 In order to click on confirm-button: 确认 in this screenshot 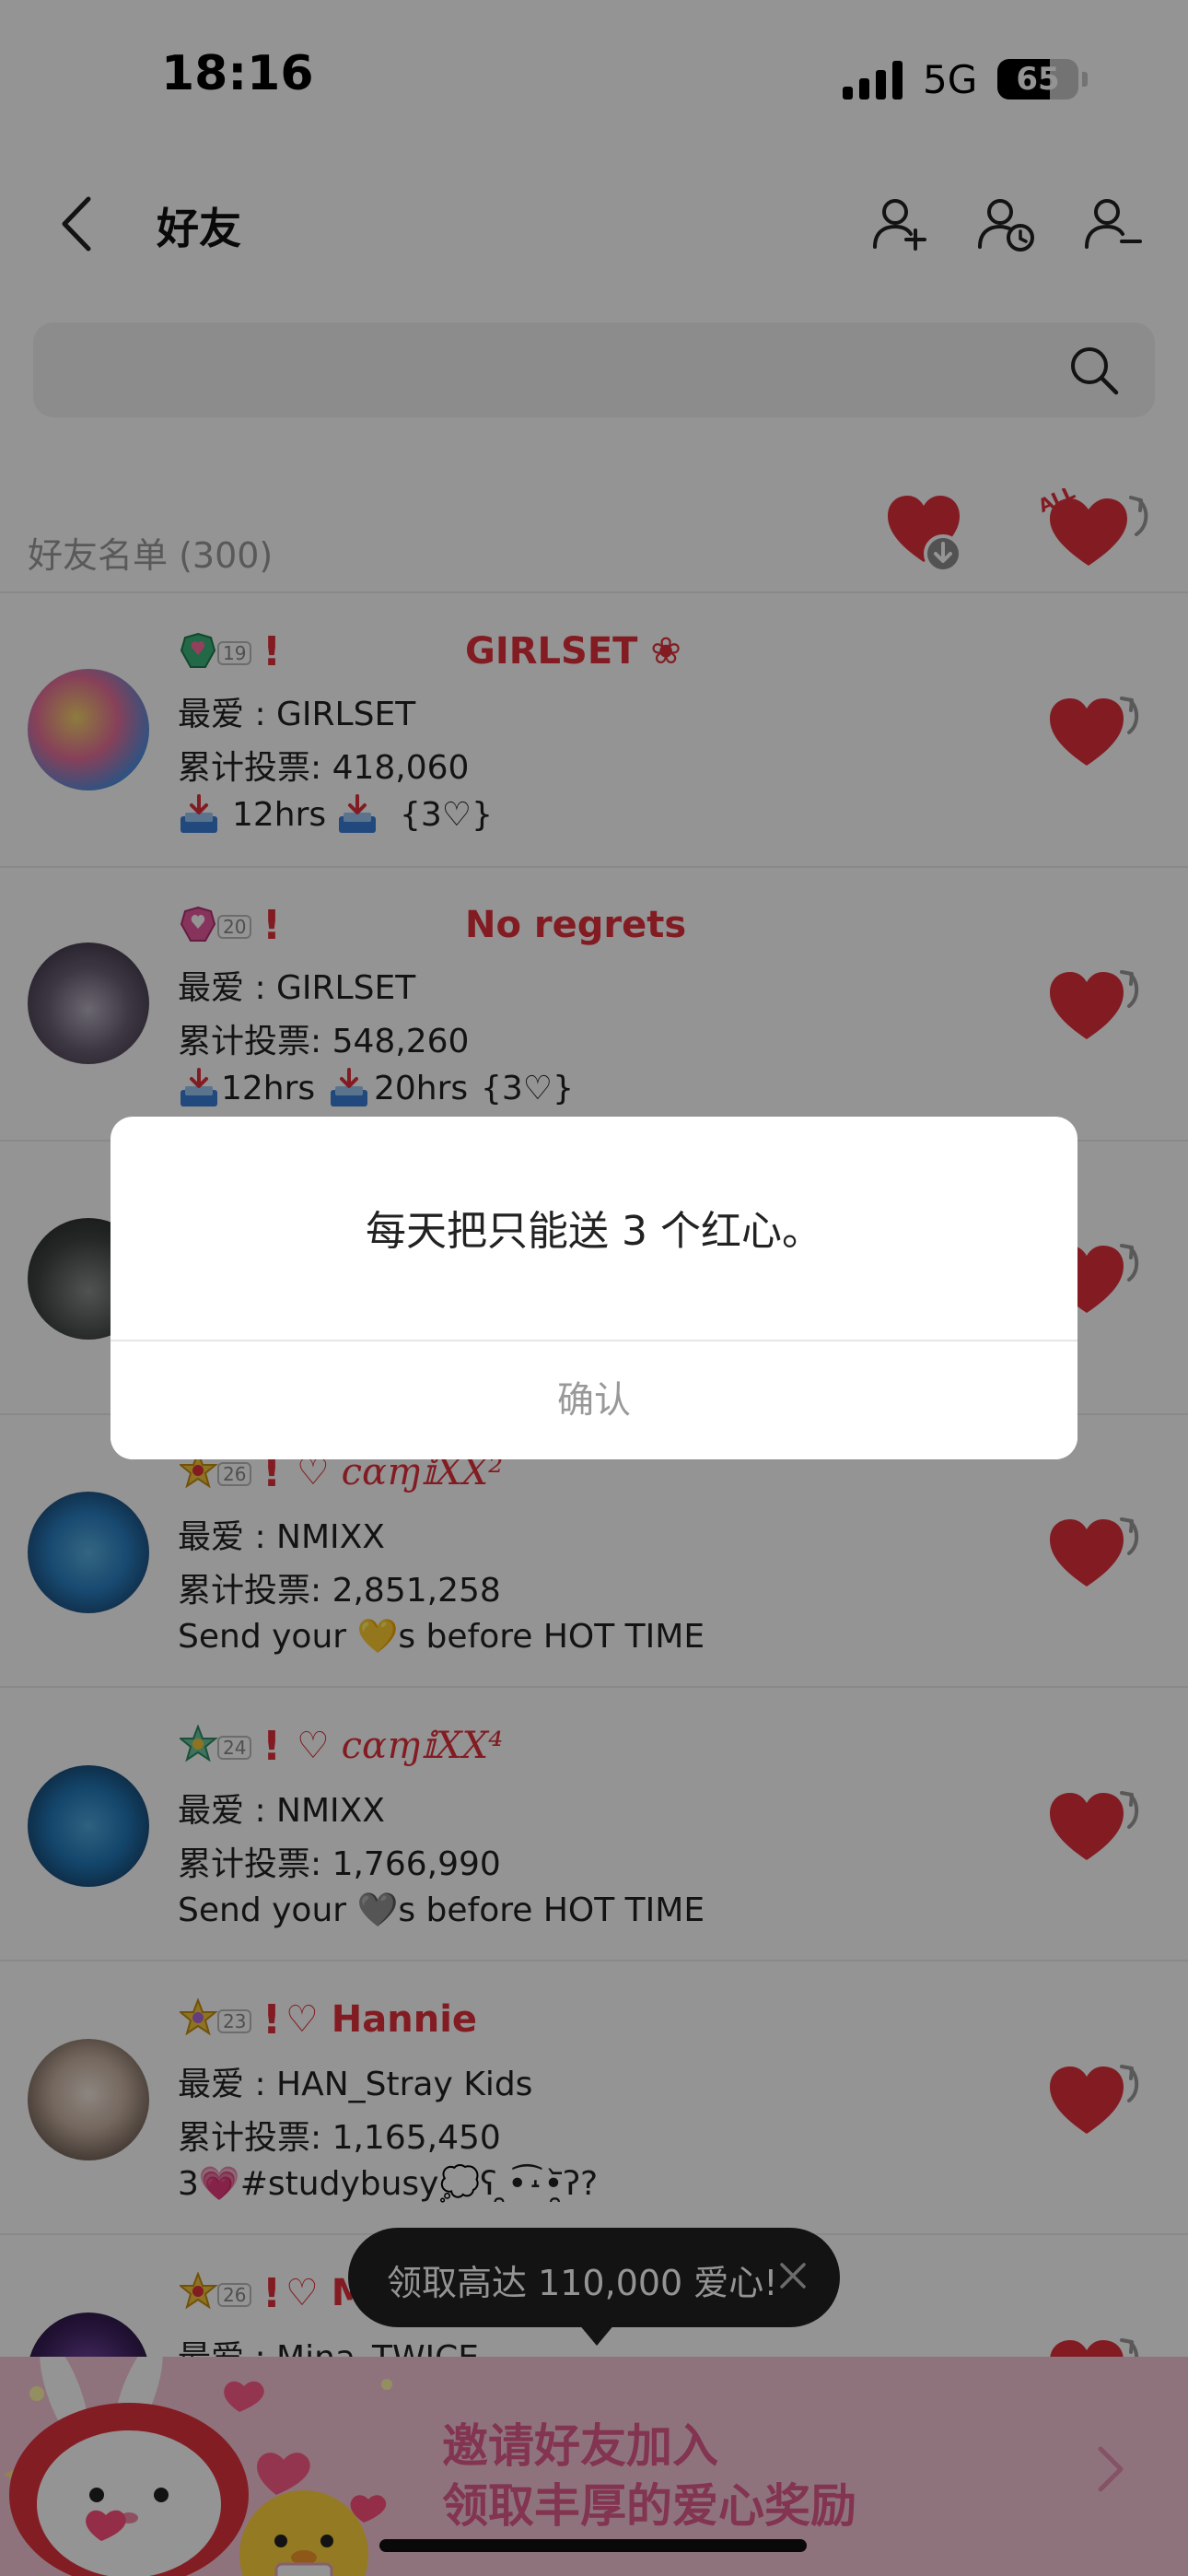, I will do `click(594, 1400)`.